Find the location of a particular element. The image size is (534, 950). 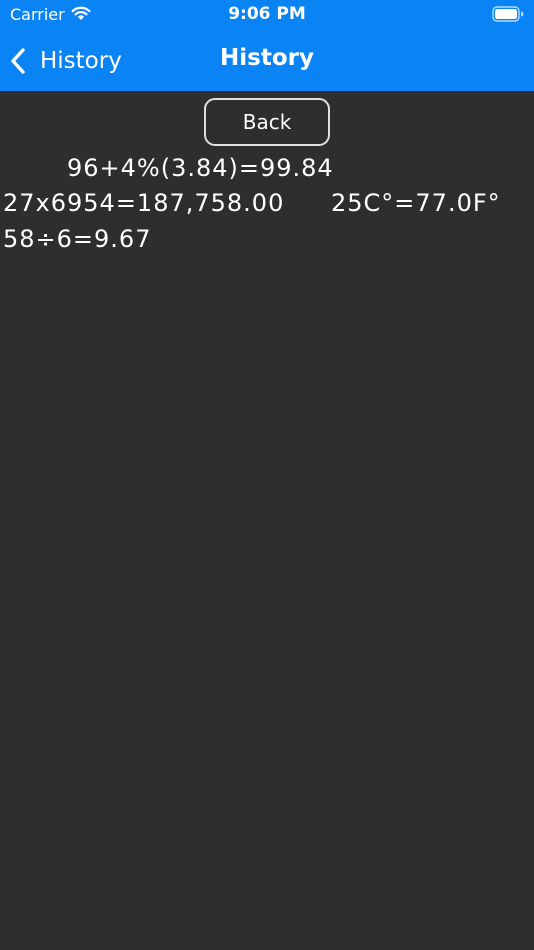

nav-back-button: History is located at coordinates (65, 61).